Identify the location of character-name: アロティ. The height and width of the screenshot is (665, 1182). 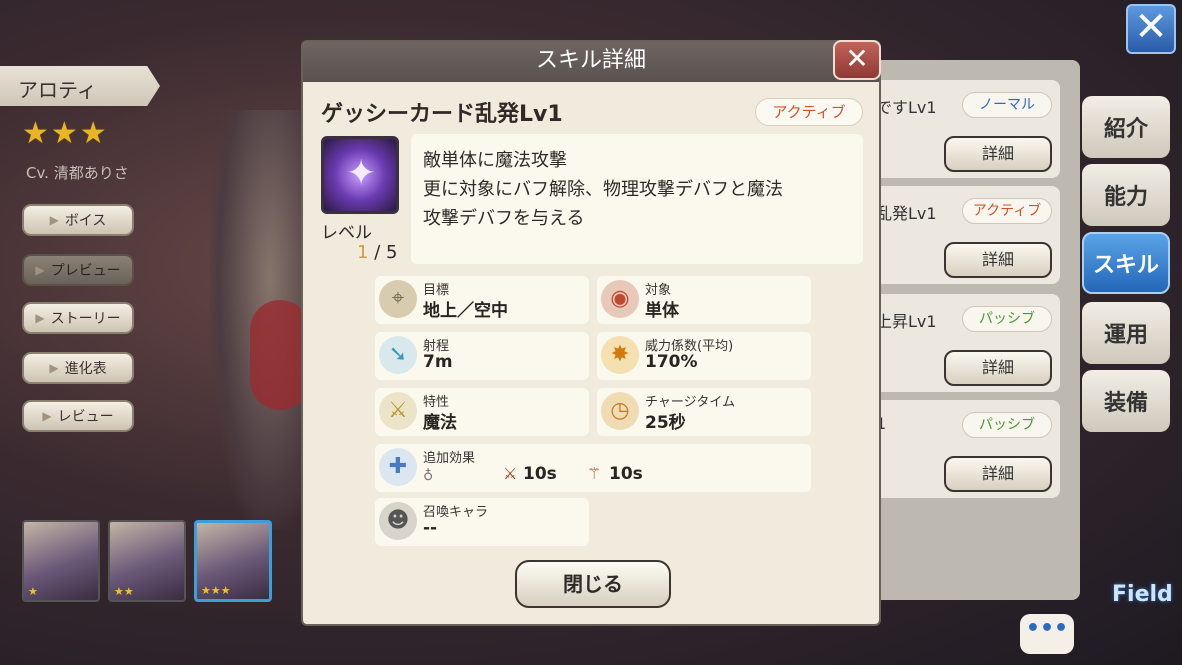
(80, 86).